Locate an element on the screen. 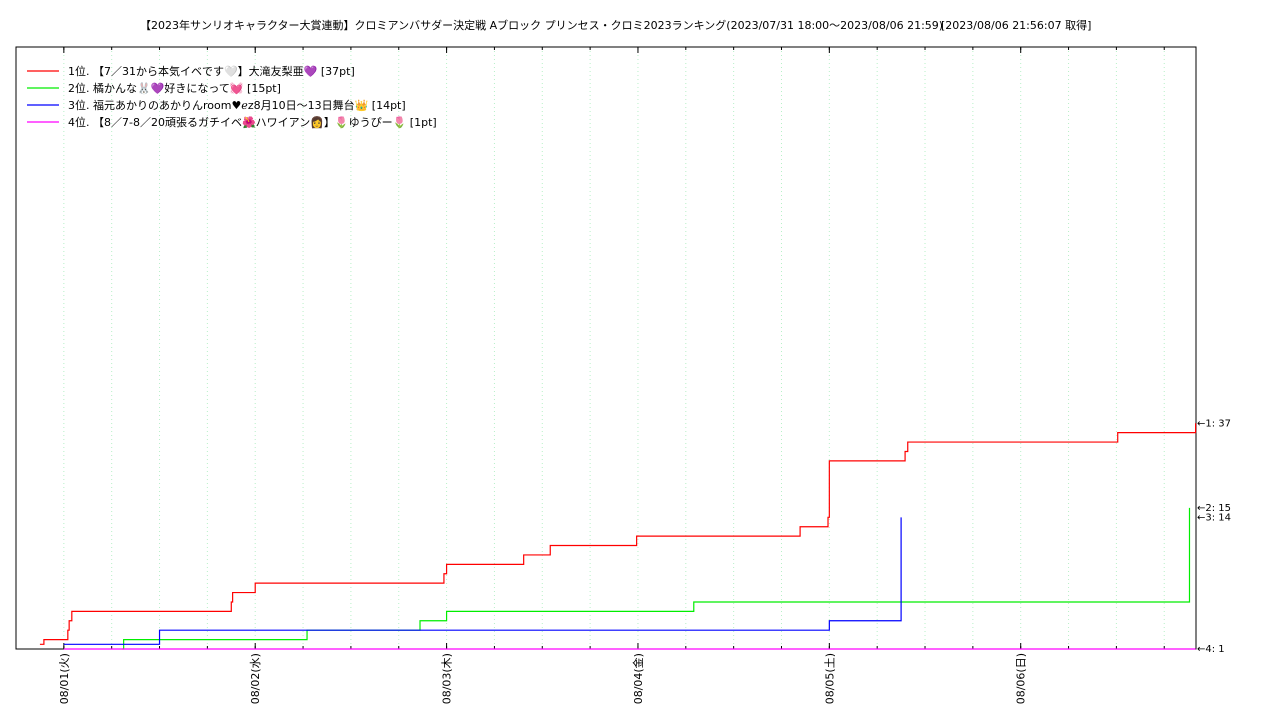  x-tick-label: 08/05(土) is located at coordinates (829, 678).